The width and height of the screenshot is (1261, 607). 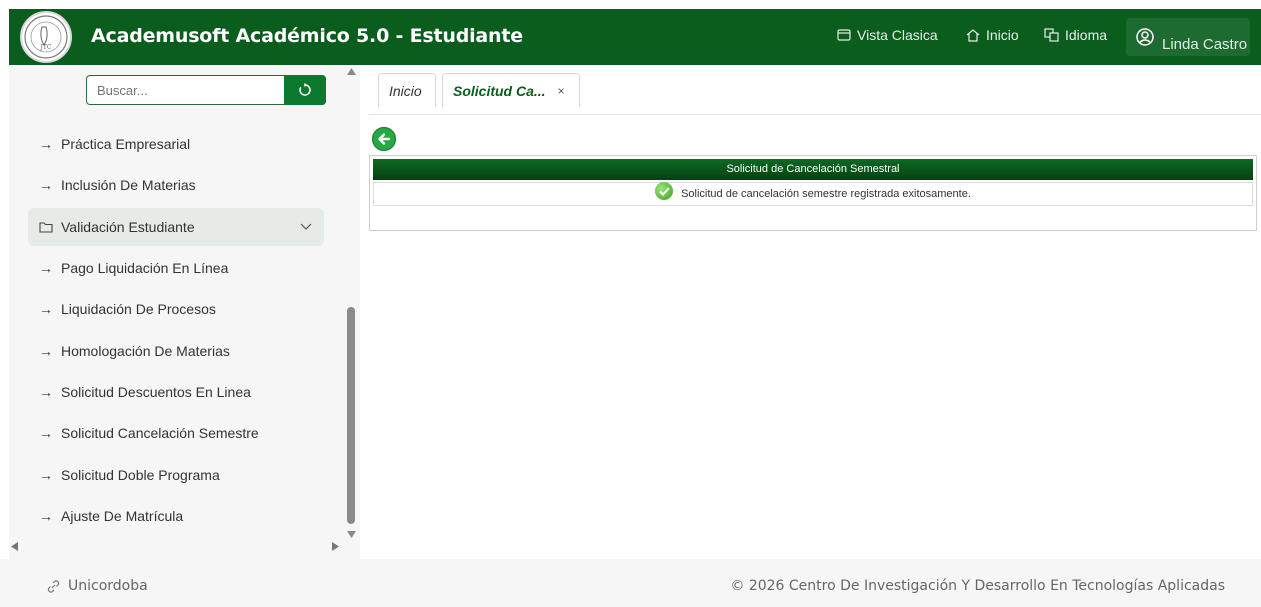 I want to click on footer-link-unicordoba: Unicordoba, so click(x=97, y=586).